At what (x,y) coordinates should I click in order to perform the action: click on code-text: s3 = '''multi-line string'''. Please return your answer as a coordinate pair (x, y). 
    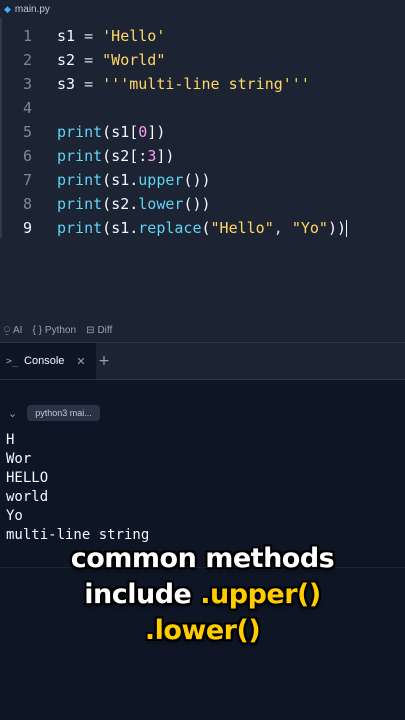
    Looking at the image, I should click on (183, 84).